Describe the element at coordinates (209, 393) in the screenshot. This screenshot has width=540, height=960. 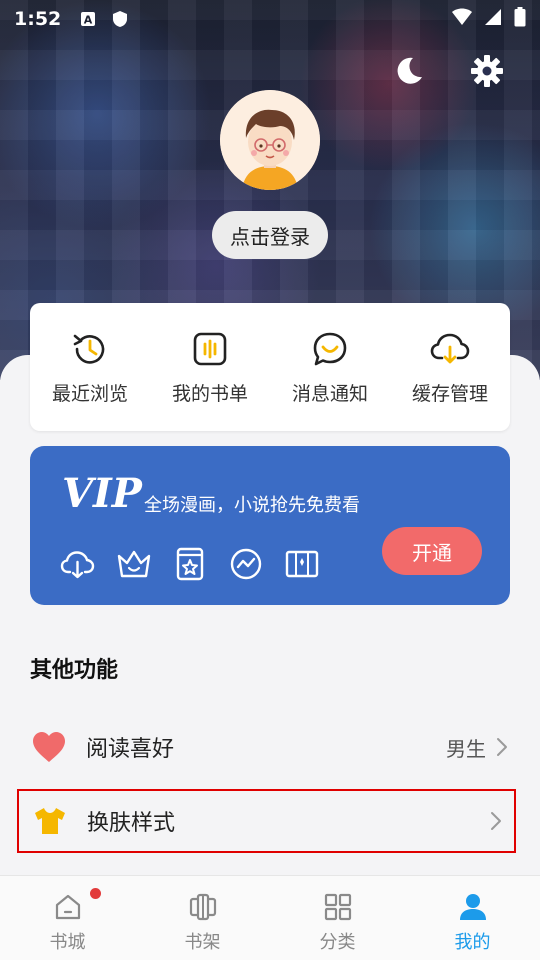
I see `shortcut-label: 我的书单` at that location.